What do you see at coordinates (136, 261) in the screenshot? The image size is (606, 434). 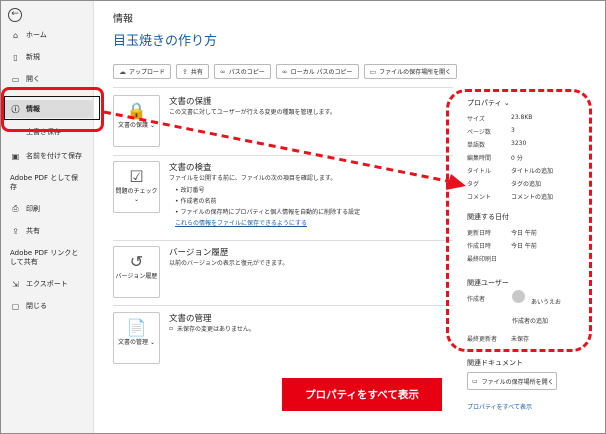 I see `history-icon: ↺` at bounding box center [136, 261].